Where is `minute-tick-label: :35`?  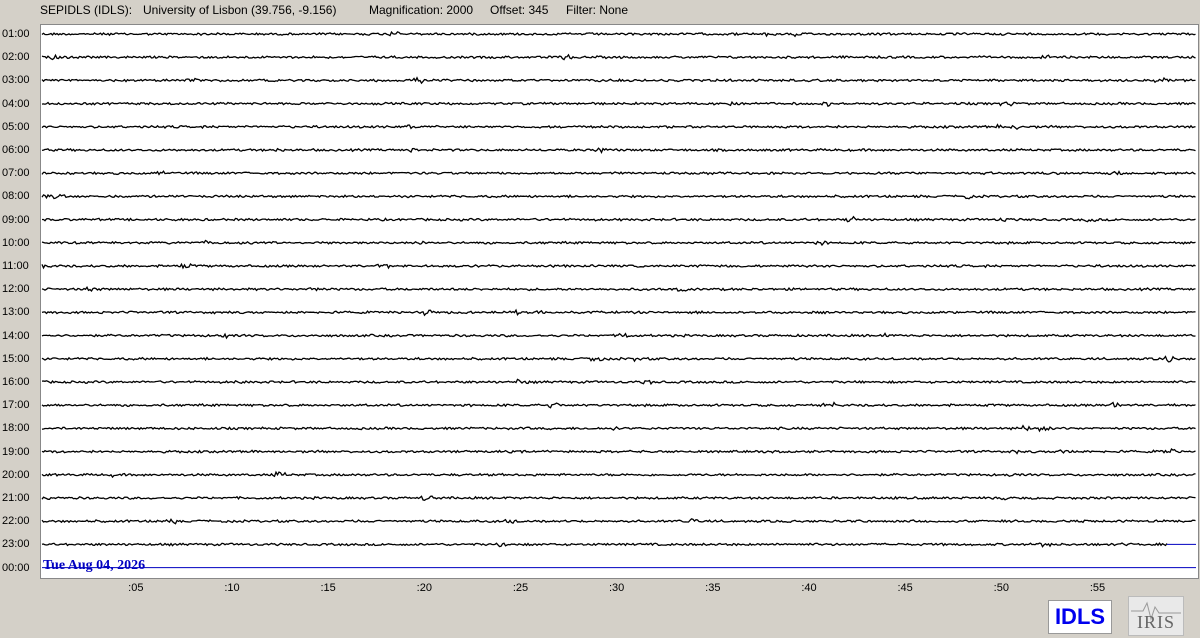 minute-tick-label: :35 is located at coordinates (713, 588).